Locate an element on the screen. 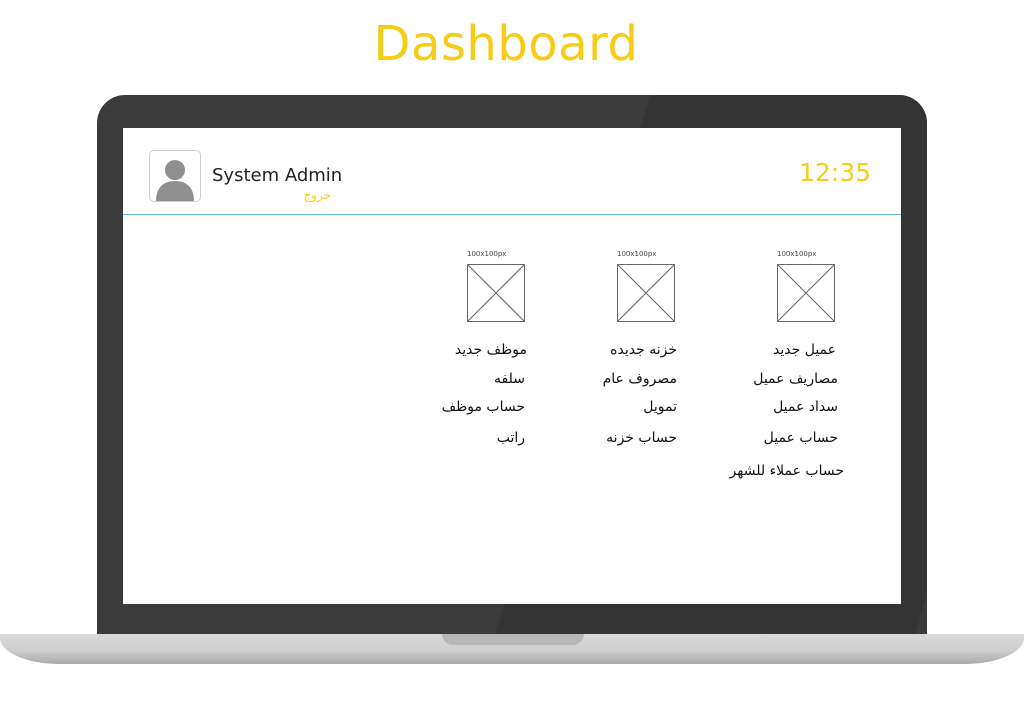 The image size is (1024, 724). menu-item-client-expenses: مصاريف عميل is located at coordinates (795, 379).